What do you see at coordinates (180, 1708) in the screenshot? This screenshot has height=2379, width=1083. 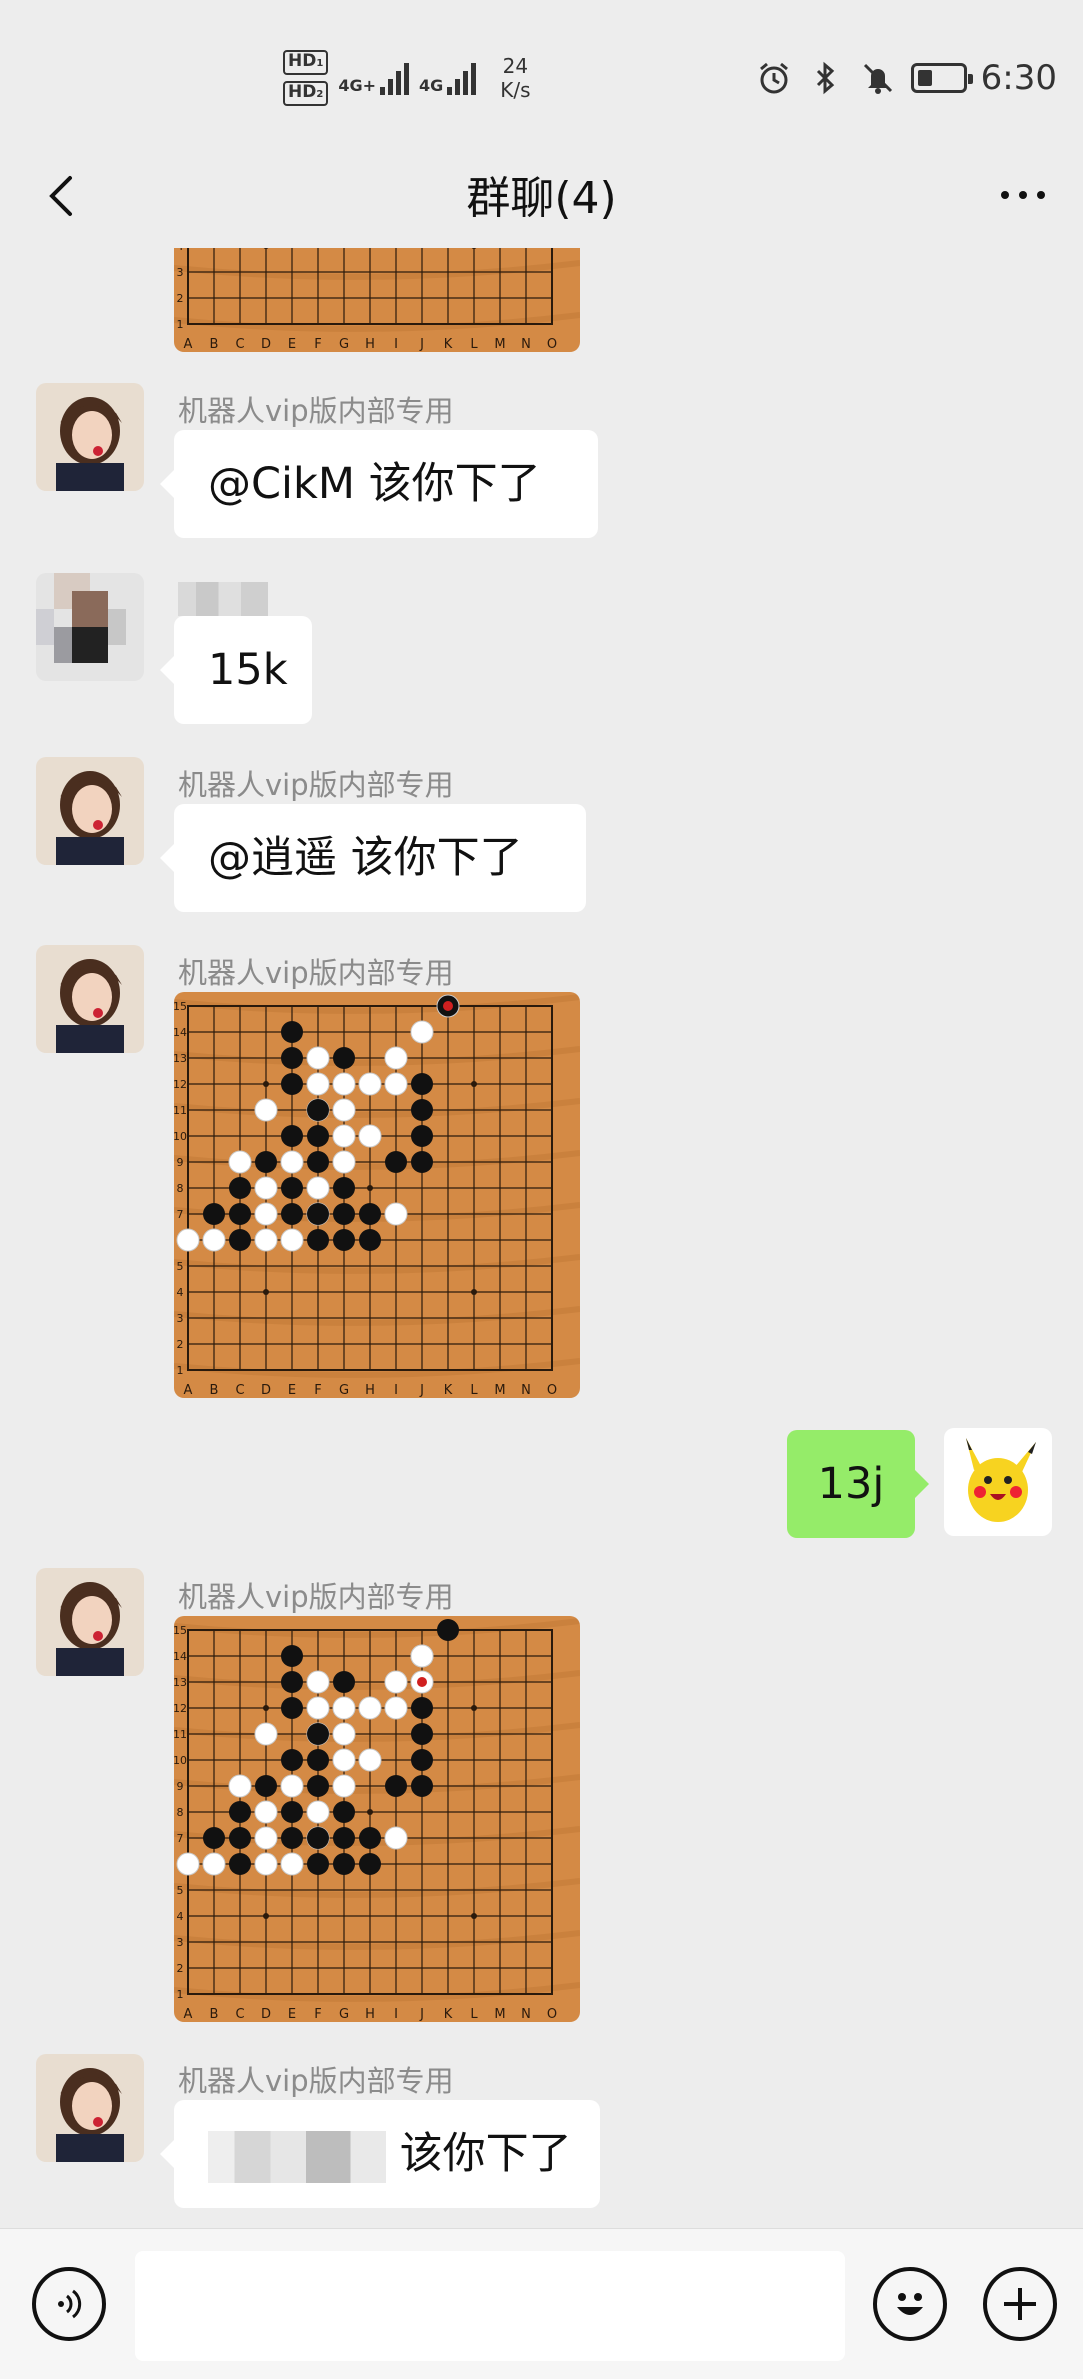 I see `row-label: 12` at bounding box center [180, 1708].